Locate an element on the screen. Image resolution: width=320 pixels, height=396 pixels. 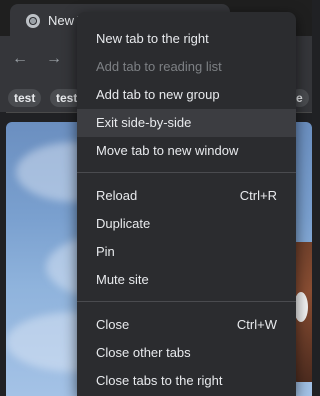
shortcut-label: Ctrl+R is located at coordinates (258, 195).